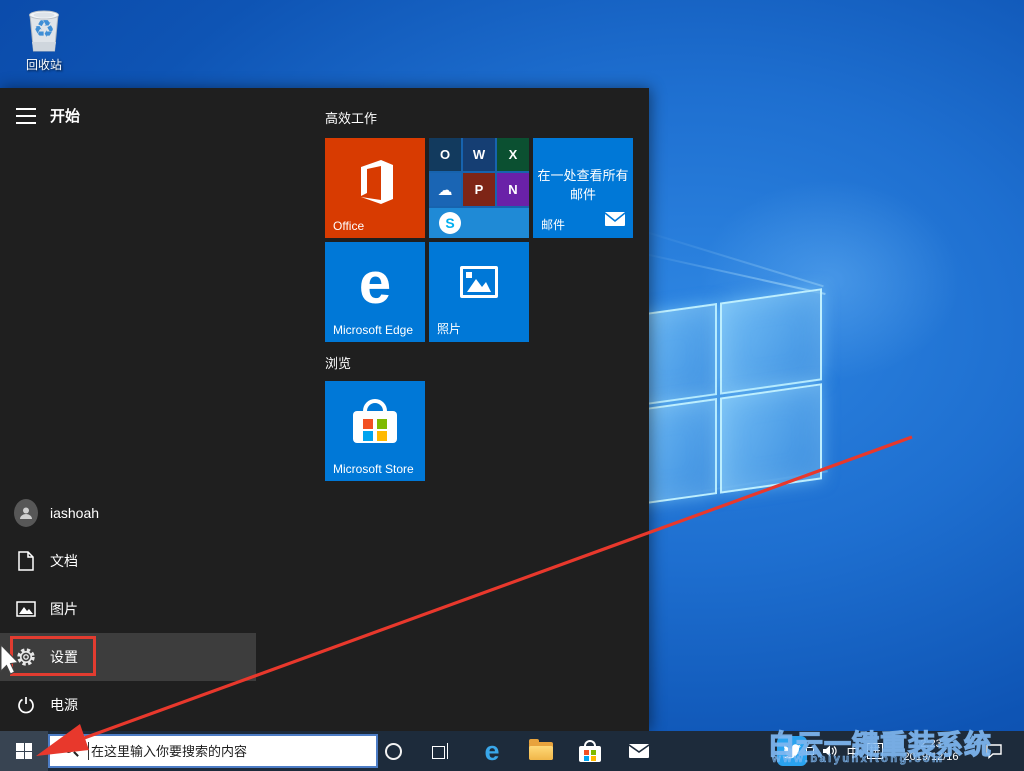 The image size is (1024, 771). I want to click on cortana-icon, so click(393, 751).